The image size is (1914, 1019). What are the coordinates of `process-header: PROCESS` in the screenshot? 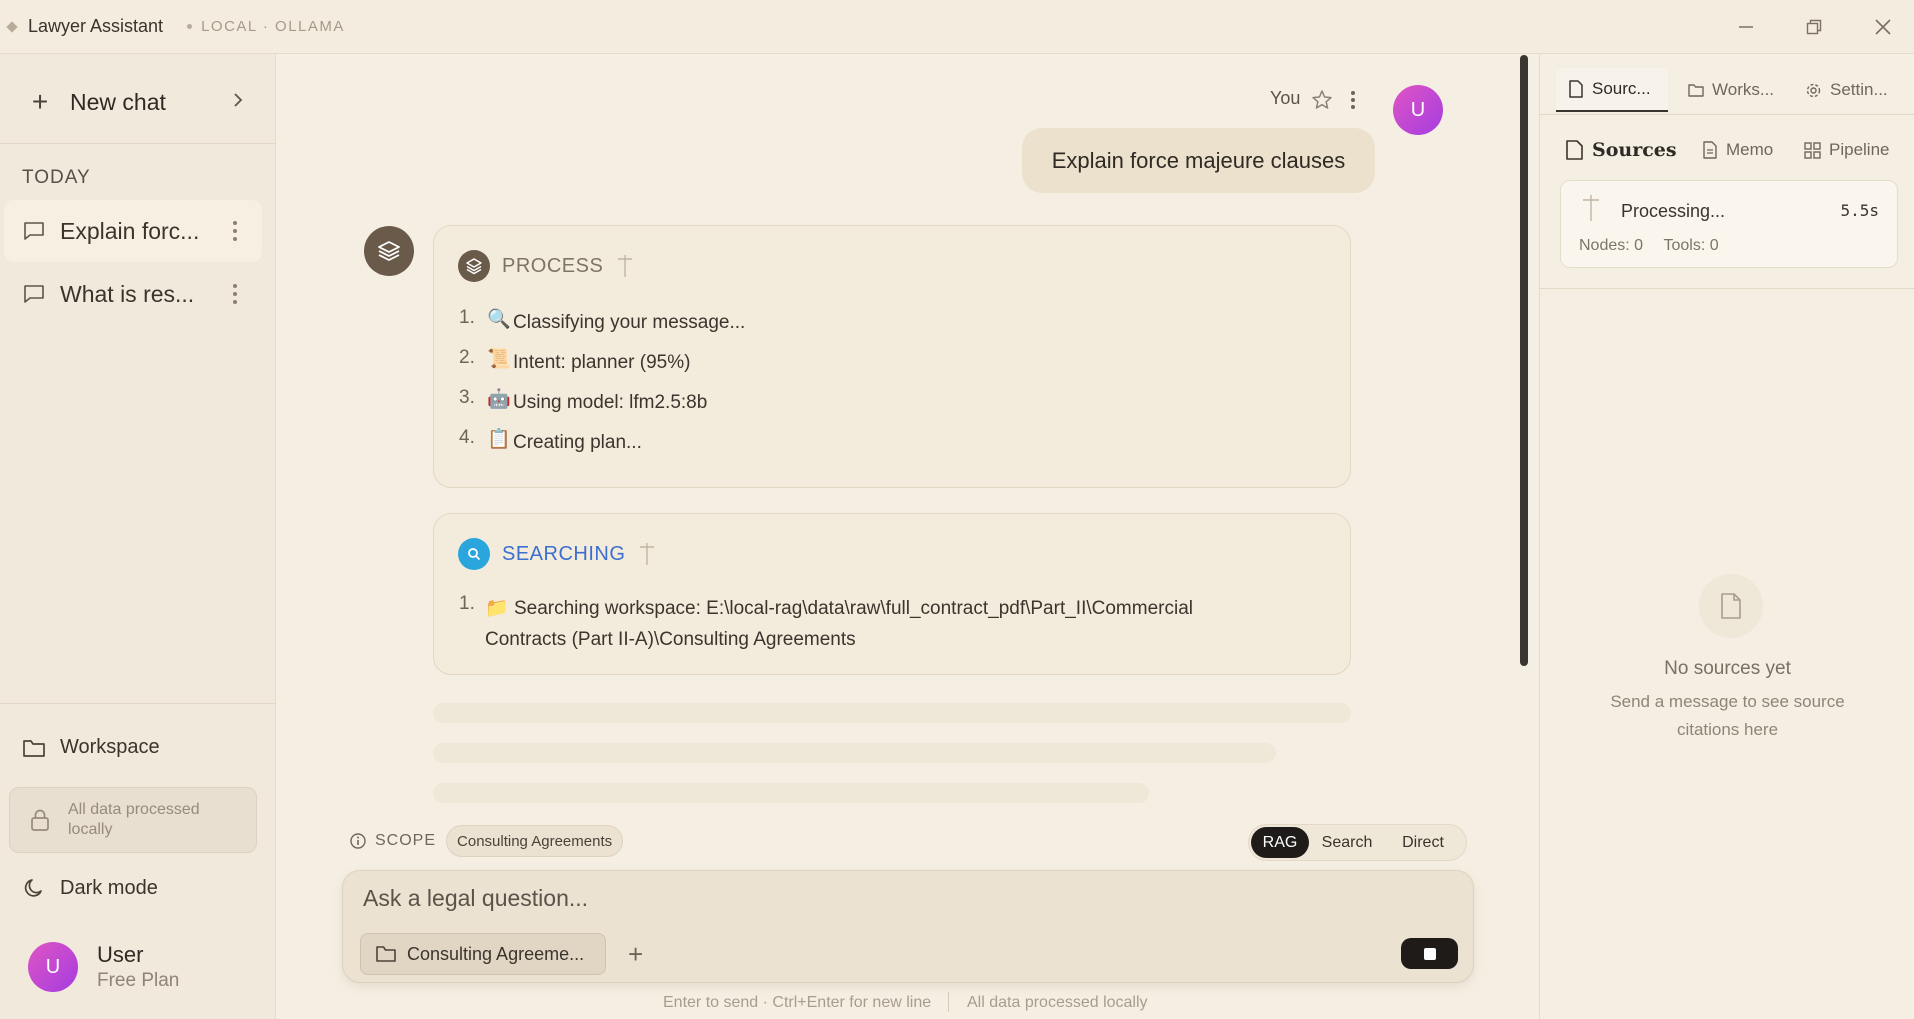 It's located at (546, 266).